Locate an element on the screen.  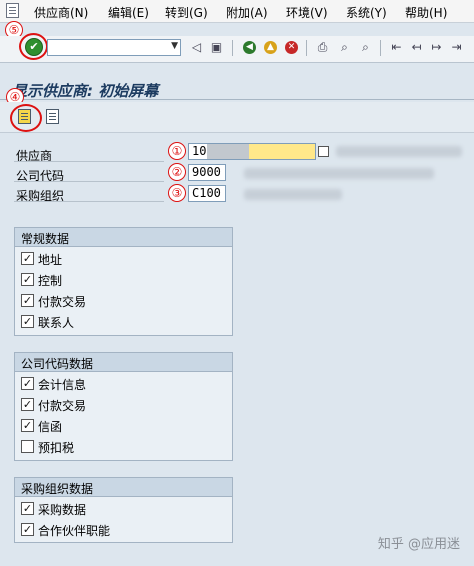
menu-help: 帮助(H) is located at coordinates (426, 12).